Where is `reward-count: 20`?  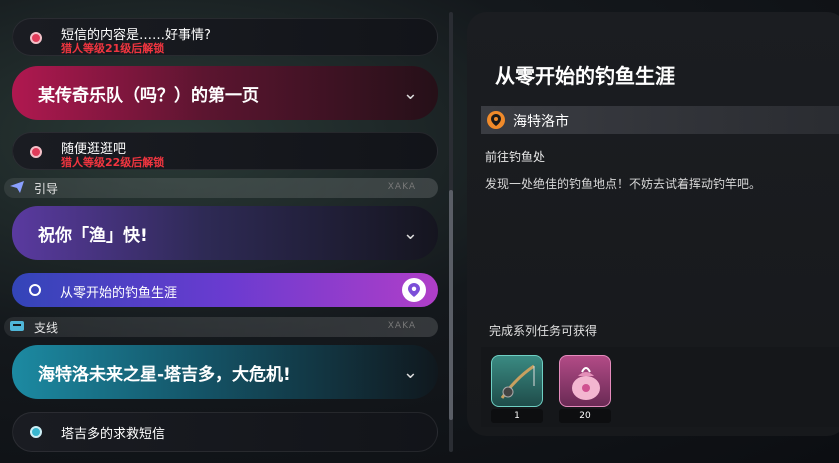
reward-count: 20 is located at coordinates (585, 416).